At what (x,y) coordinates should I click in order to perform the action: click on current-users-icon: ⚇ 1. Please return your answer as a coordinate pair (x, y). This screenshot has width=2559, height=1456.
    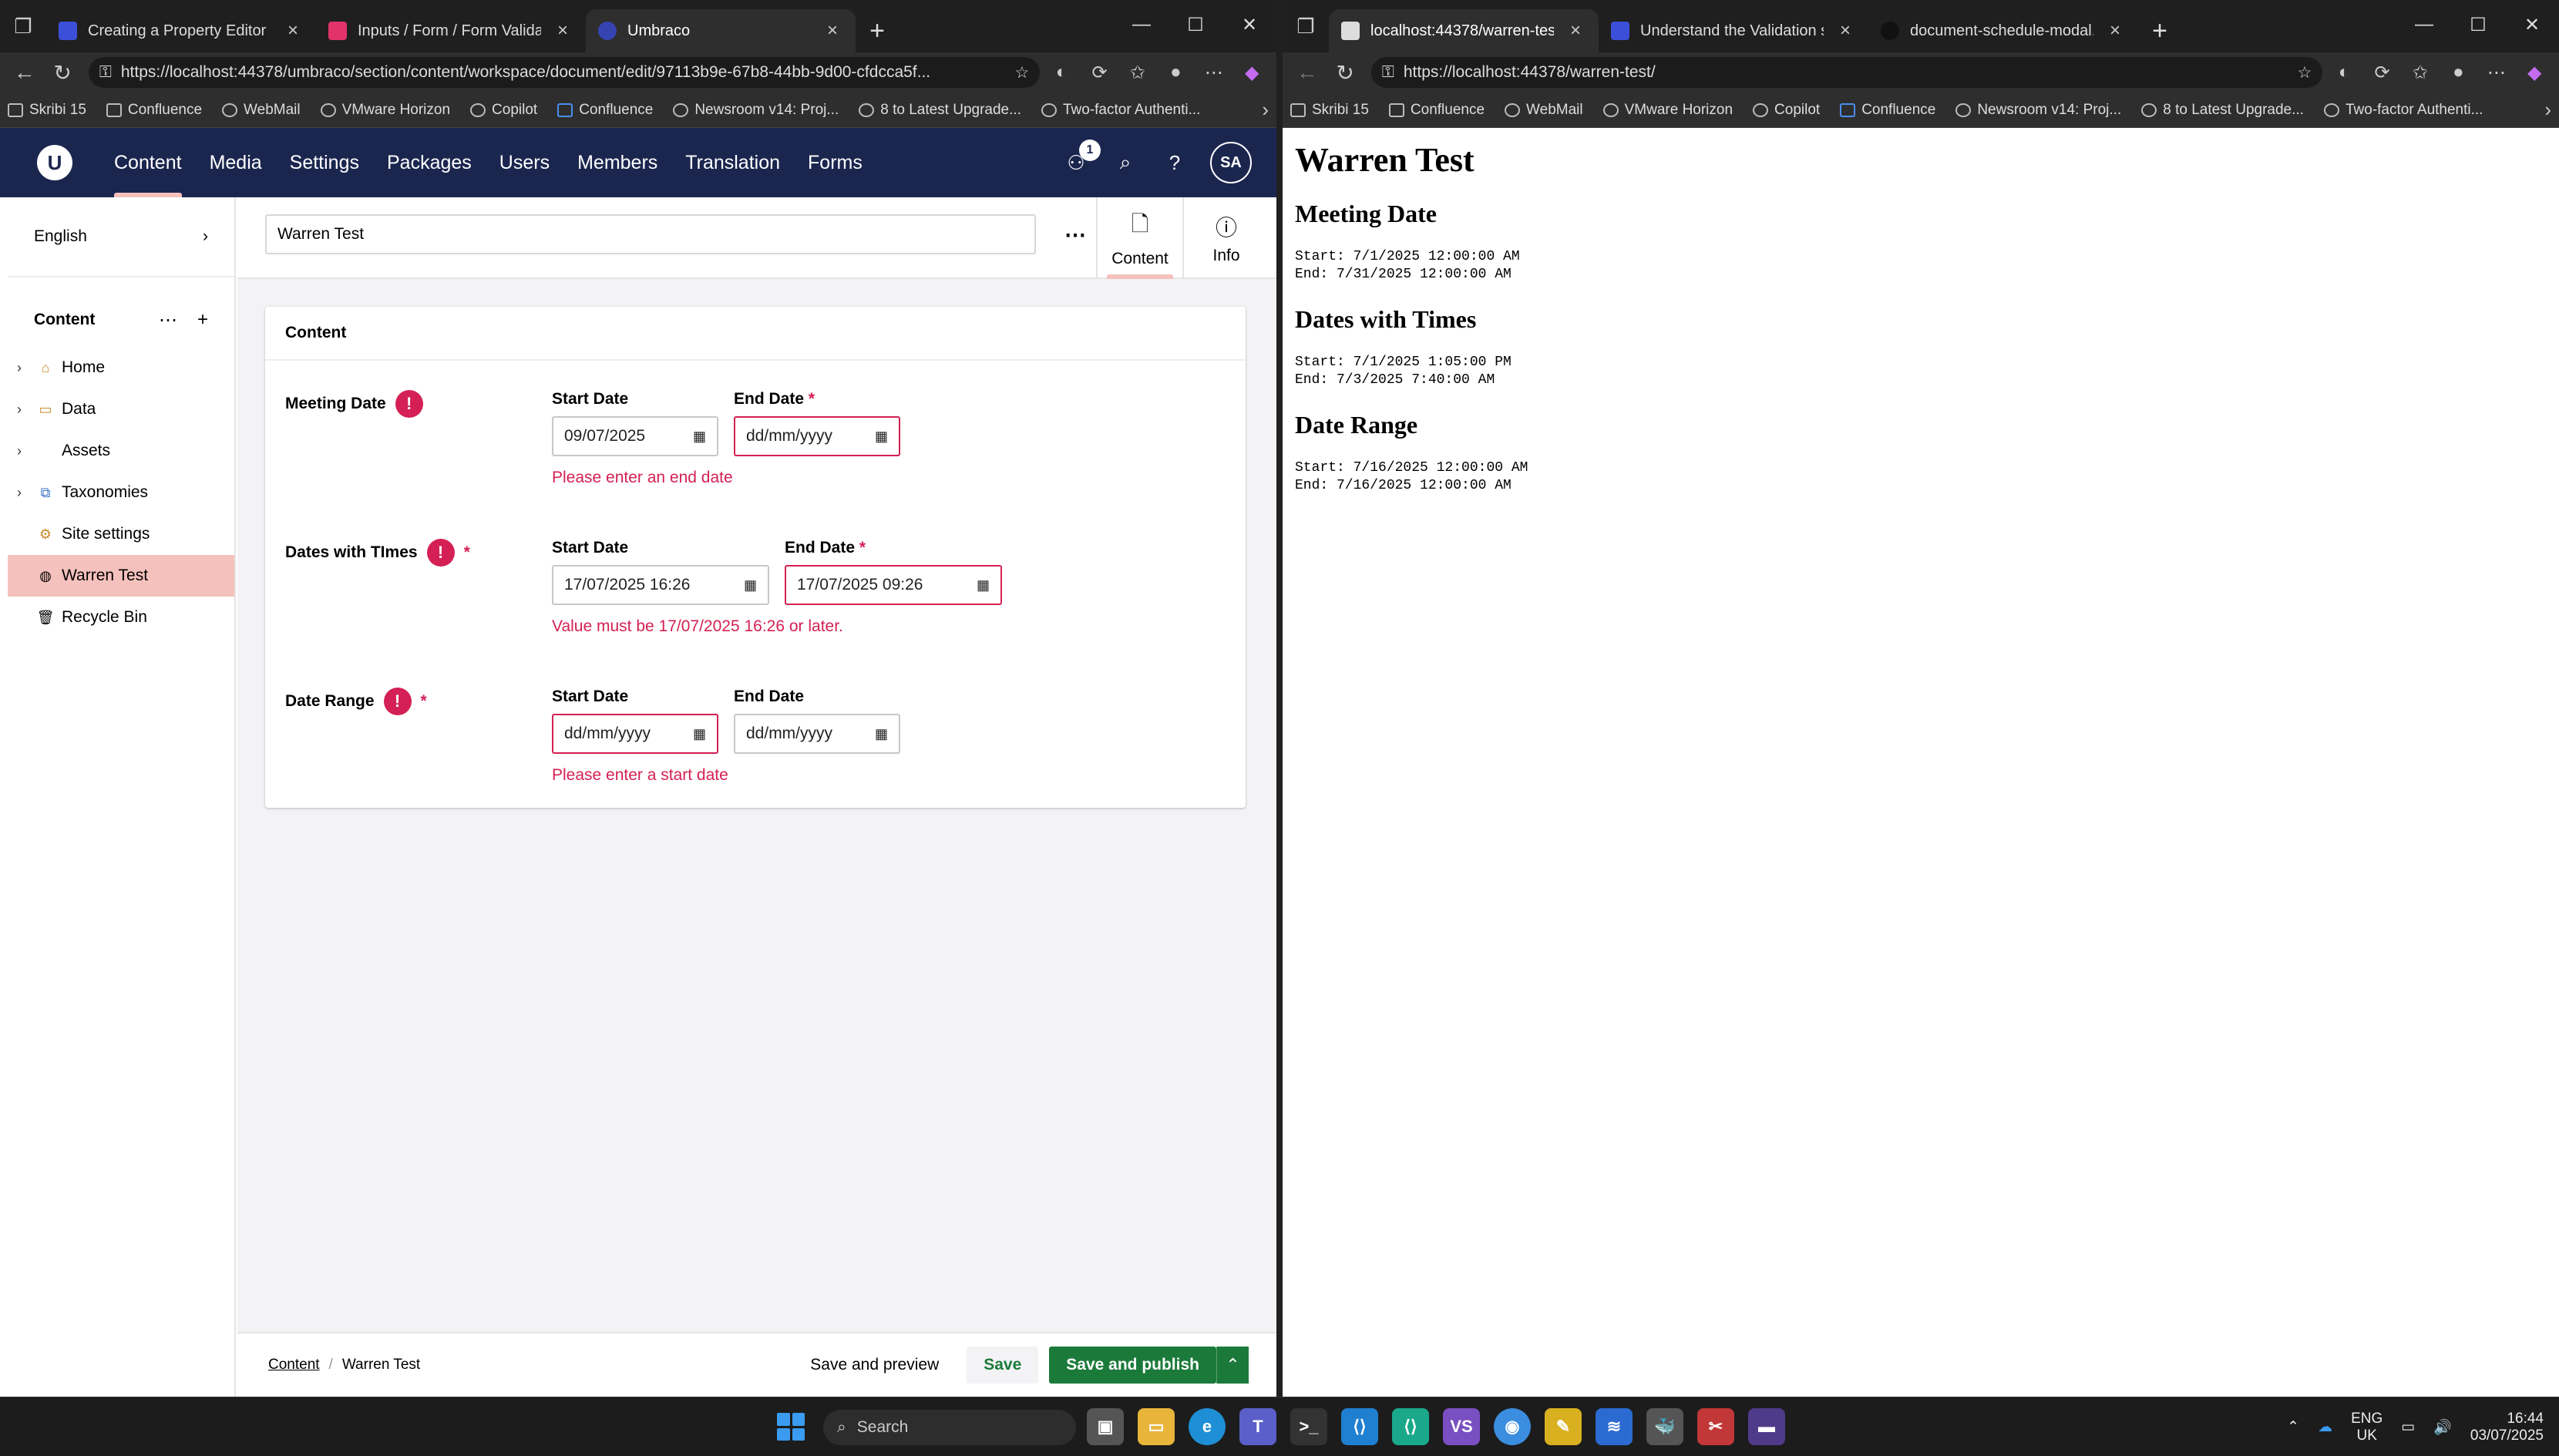
    Looking at the image, I should click on (1081, 158).